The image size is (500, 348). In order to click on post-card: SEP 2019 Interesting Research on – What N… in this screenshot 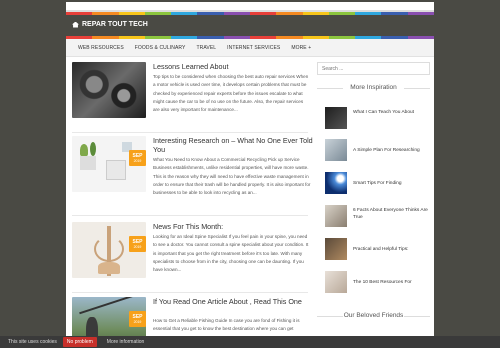, I will do `click(192, 176)`.